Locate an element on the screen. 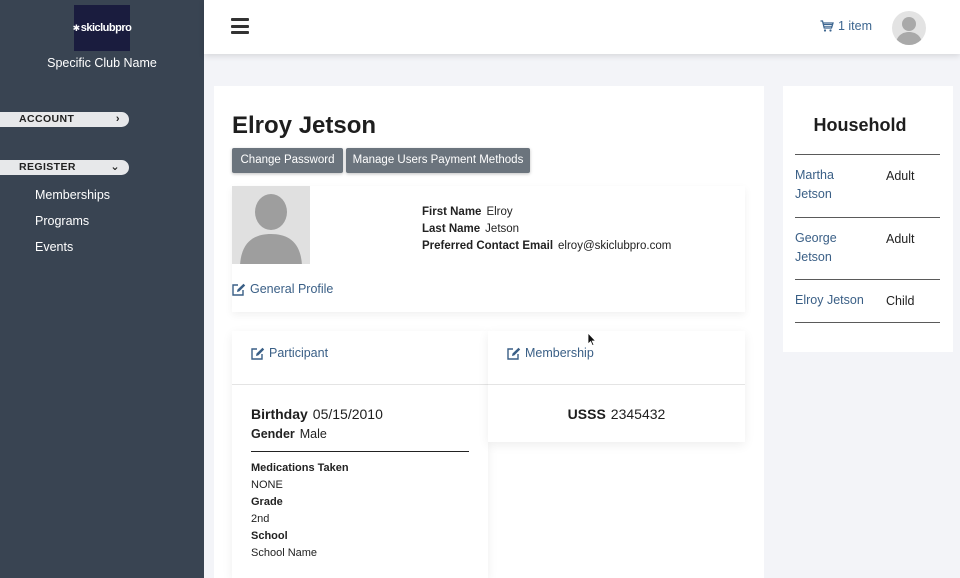 Image resolution: width=960 pixels, height=578 pixels. email-value: elroy@skiclubpro.com is located at coordinates (615, 246).